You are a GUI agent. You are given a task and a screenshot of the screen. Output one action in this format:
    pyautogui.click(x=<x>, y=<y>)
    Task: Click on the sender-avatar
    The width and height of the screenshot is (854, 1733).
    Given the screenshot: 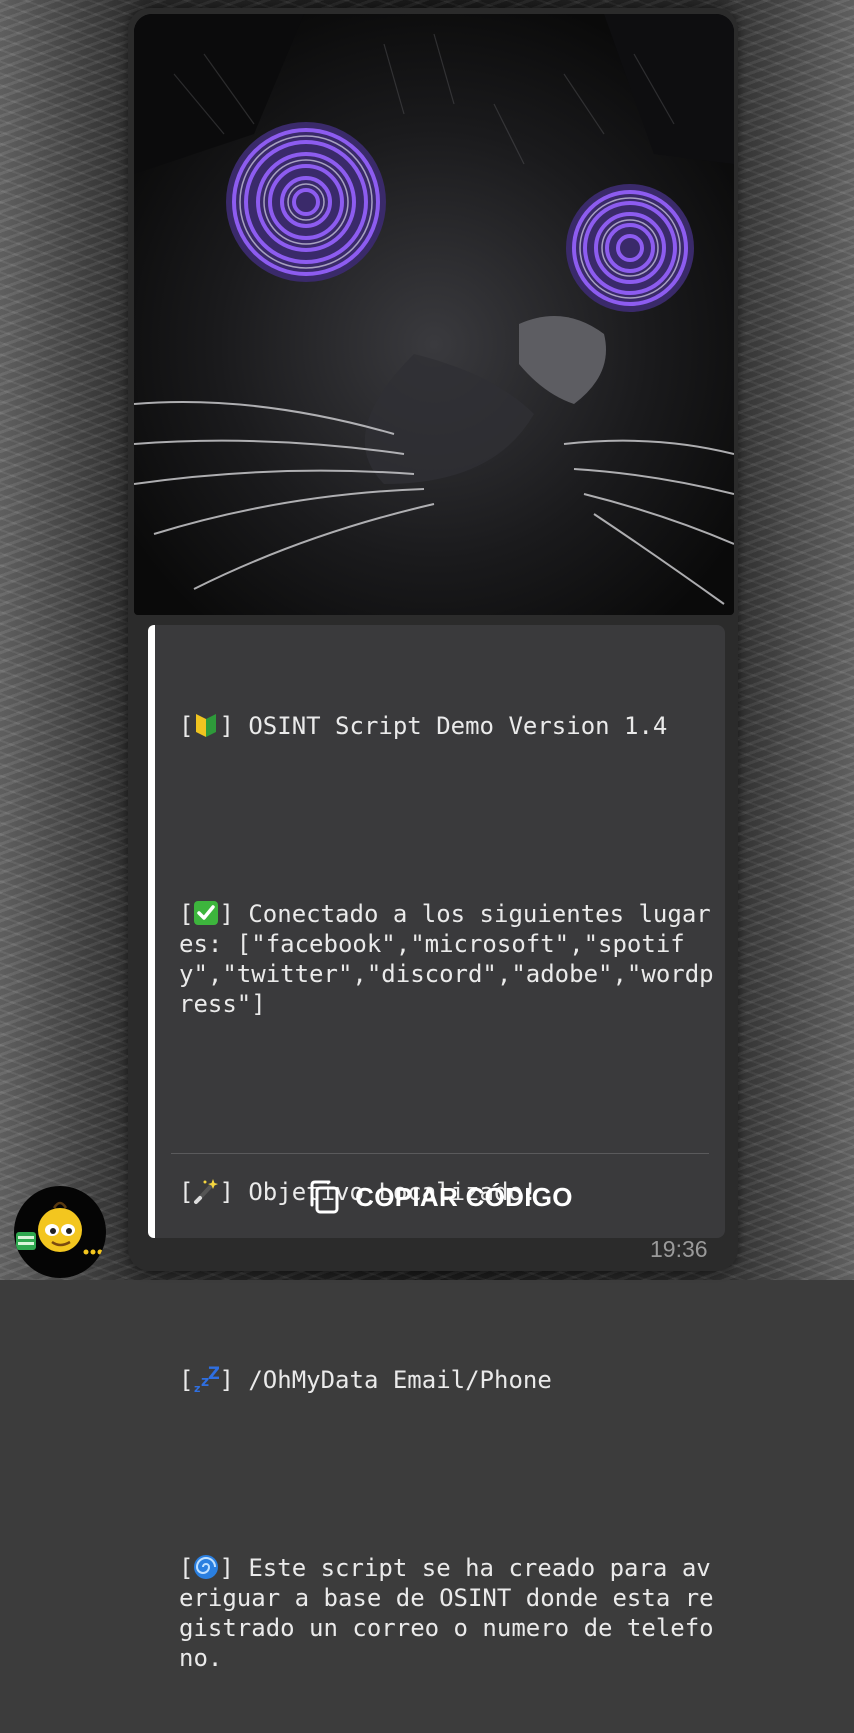 What is the action you would take?
    pyautogui.click(x=60, y=1232)
    